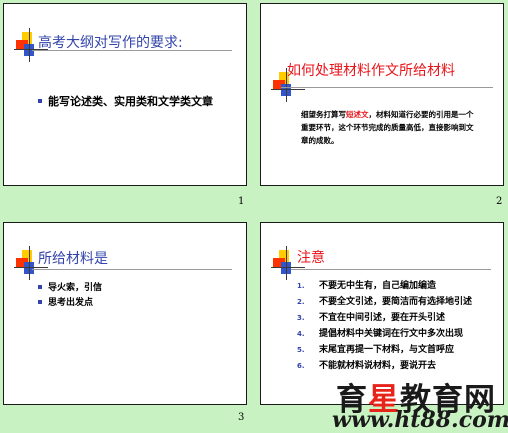 The height and width of the screenshot is (433, 508). Describe the element at coordinates (288, 263) in the screenshot. I see `slide-logo-icon` at that location.